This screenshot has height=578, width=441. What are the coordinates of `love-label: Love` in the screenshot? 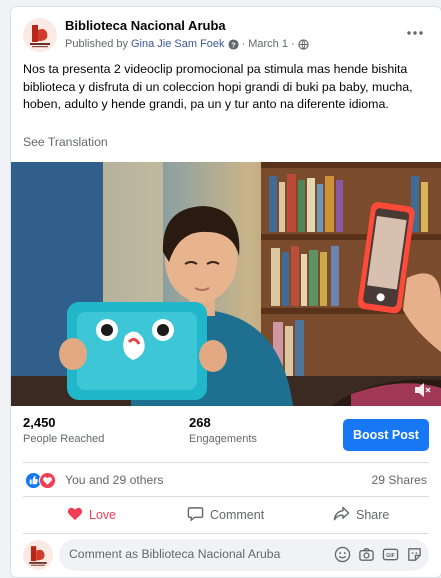 It's located at (103, 515).